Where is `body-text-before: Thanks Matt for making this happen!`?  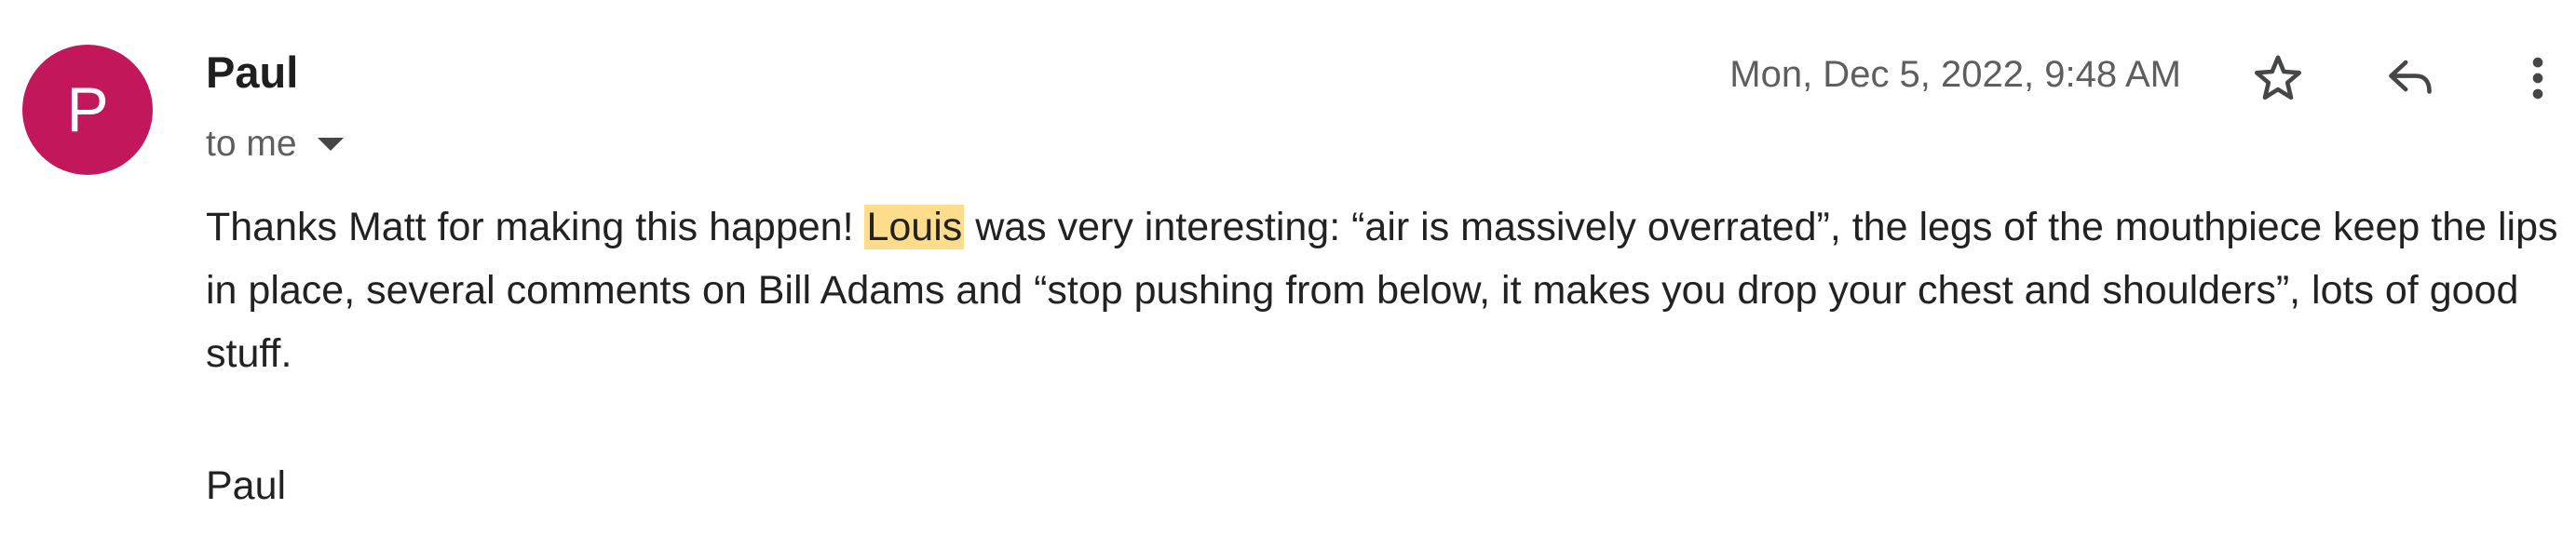 body-text-before: Thanks Matt for making this happen! is located at coordinates (535, 227).